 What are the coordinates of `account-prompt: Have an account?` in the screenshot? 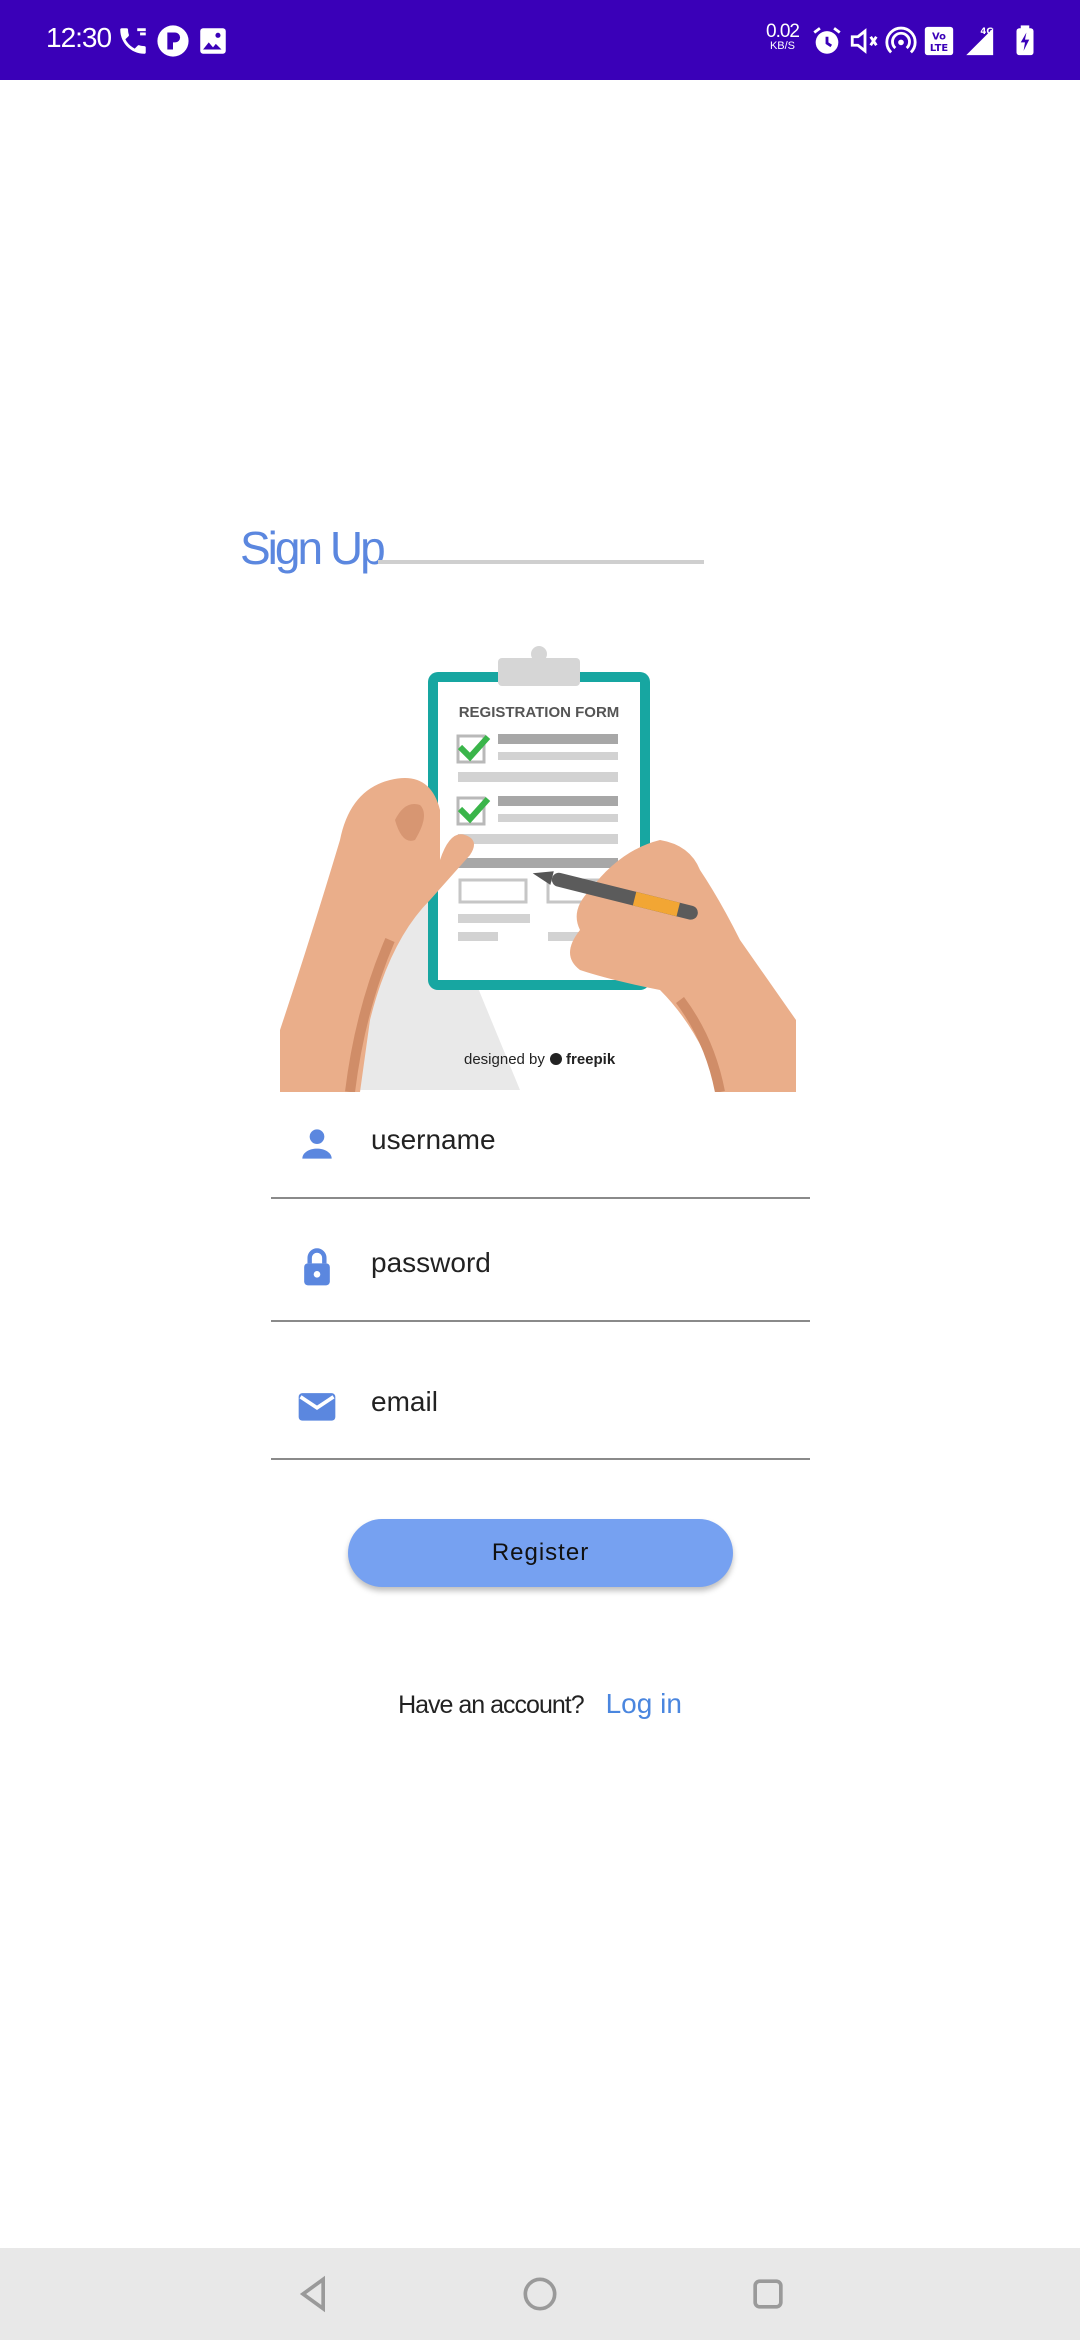 It's located at (491, 1705).